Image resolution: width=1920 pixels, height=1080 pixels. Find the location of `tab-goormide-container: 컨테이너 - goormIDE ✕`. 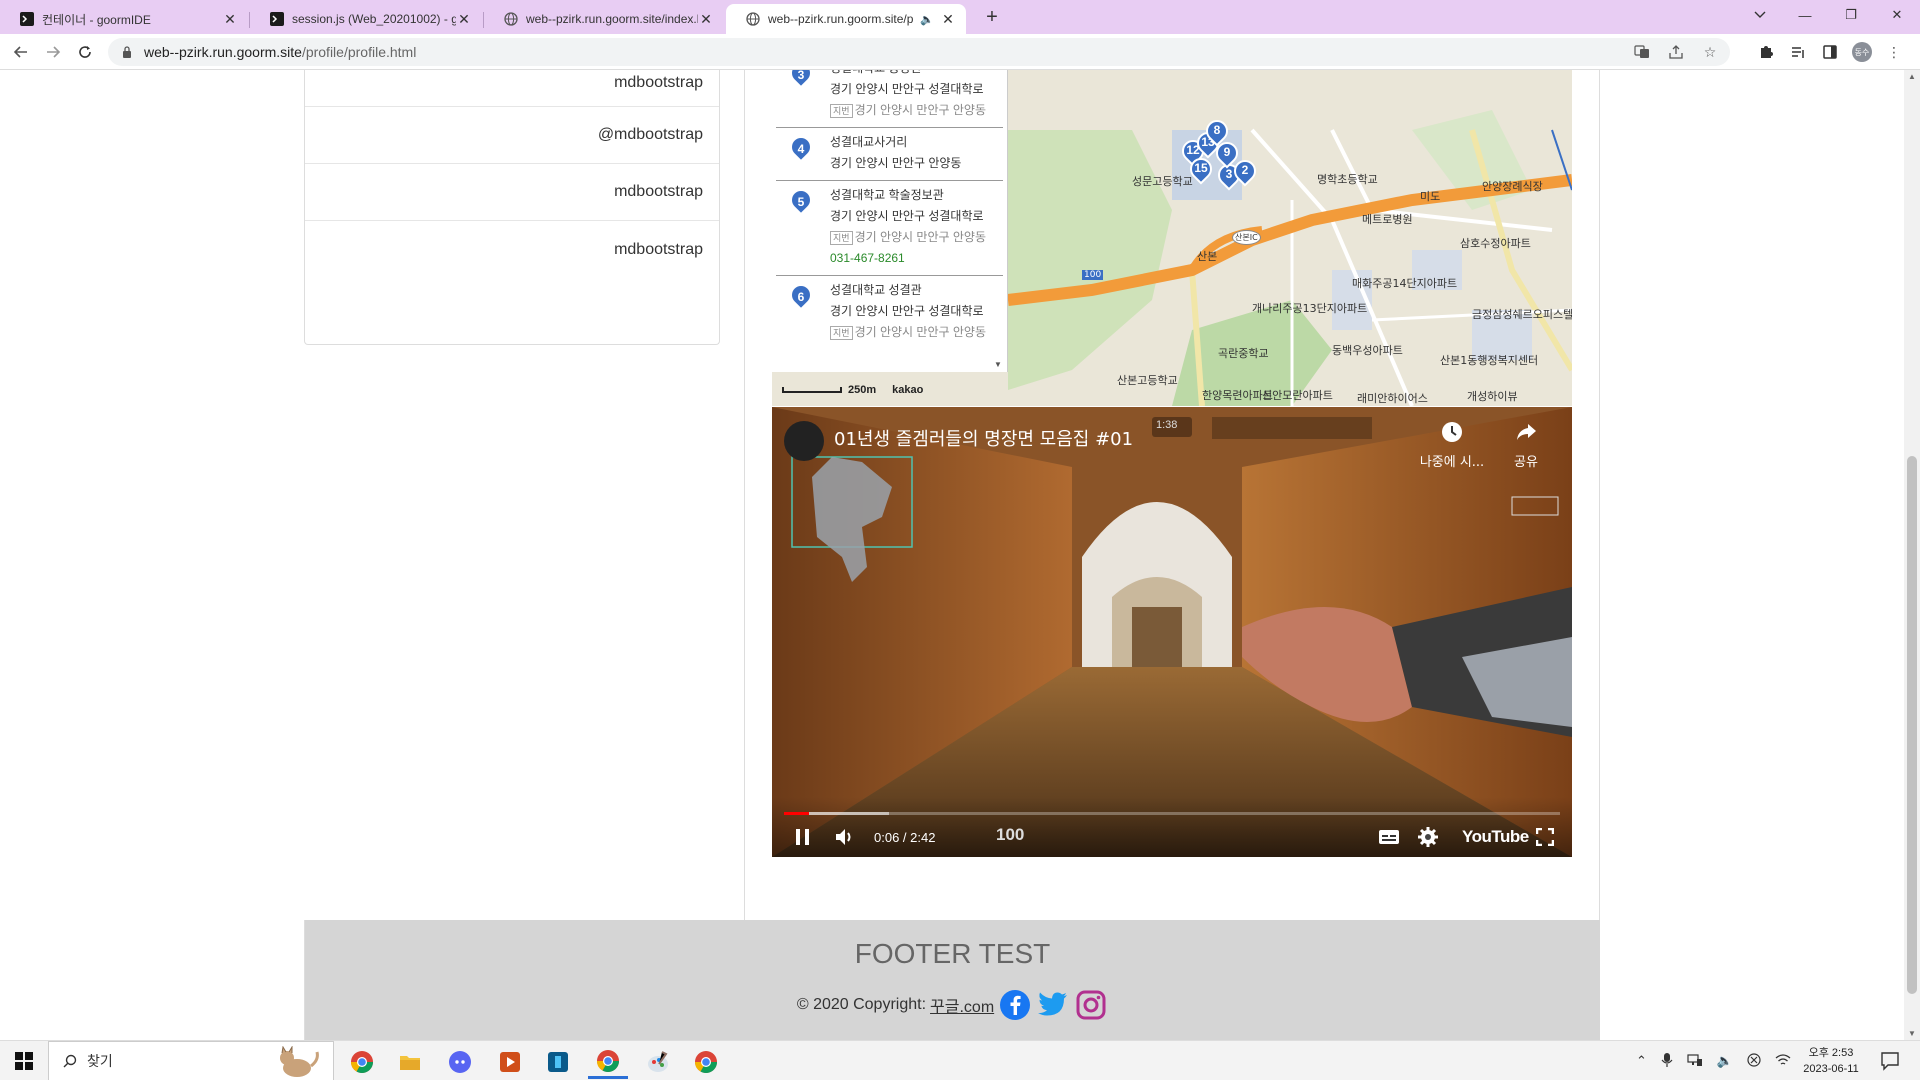

tab-goormide-container: 컨테이너 - goormIDE ✕ is located at coordinates (124, 19).